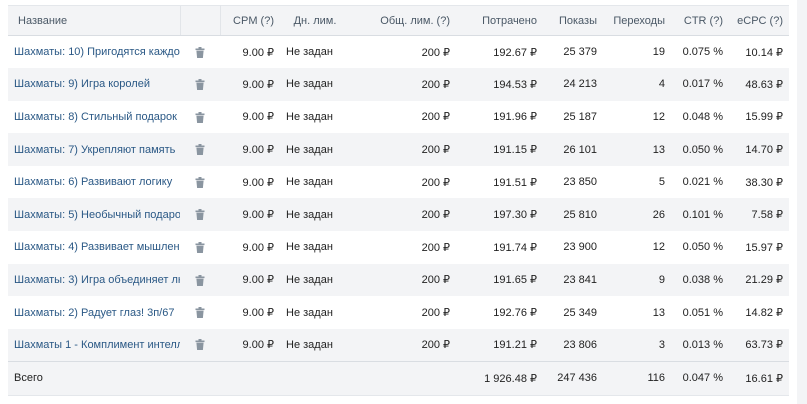 This screenshot has width=807, height=404. What do you see at coordinates (97, 215) in the screenshot?
I see `campaign-name-link: Шахматы: 5) Необычный подарок 4п/50` at bounding box center [97, 215].